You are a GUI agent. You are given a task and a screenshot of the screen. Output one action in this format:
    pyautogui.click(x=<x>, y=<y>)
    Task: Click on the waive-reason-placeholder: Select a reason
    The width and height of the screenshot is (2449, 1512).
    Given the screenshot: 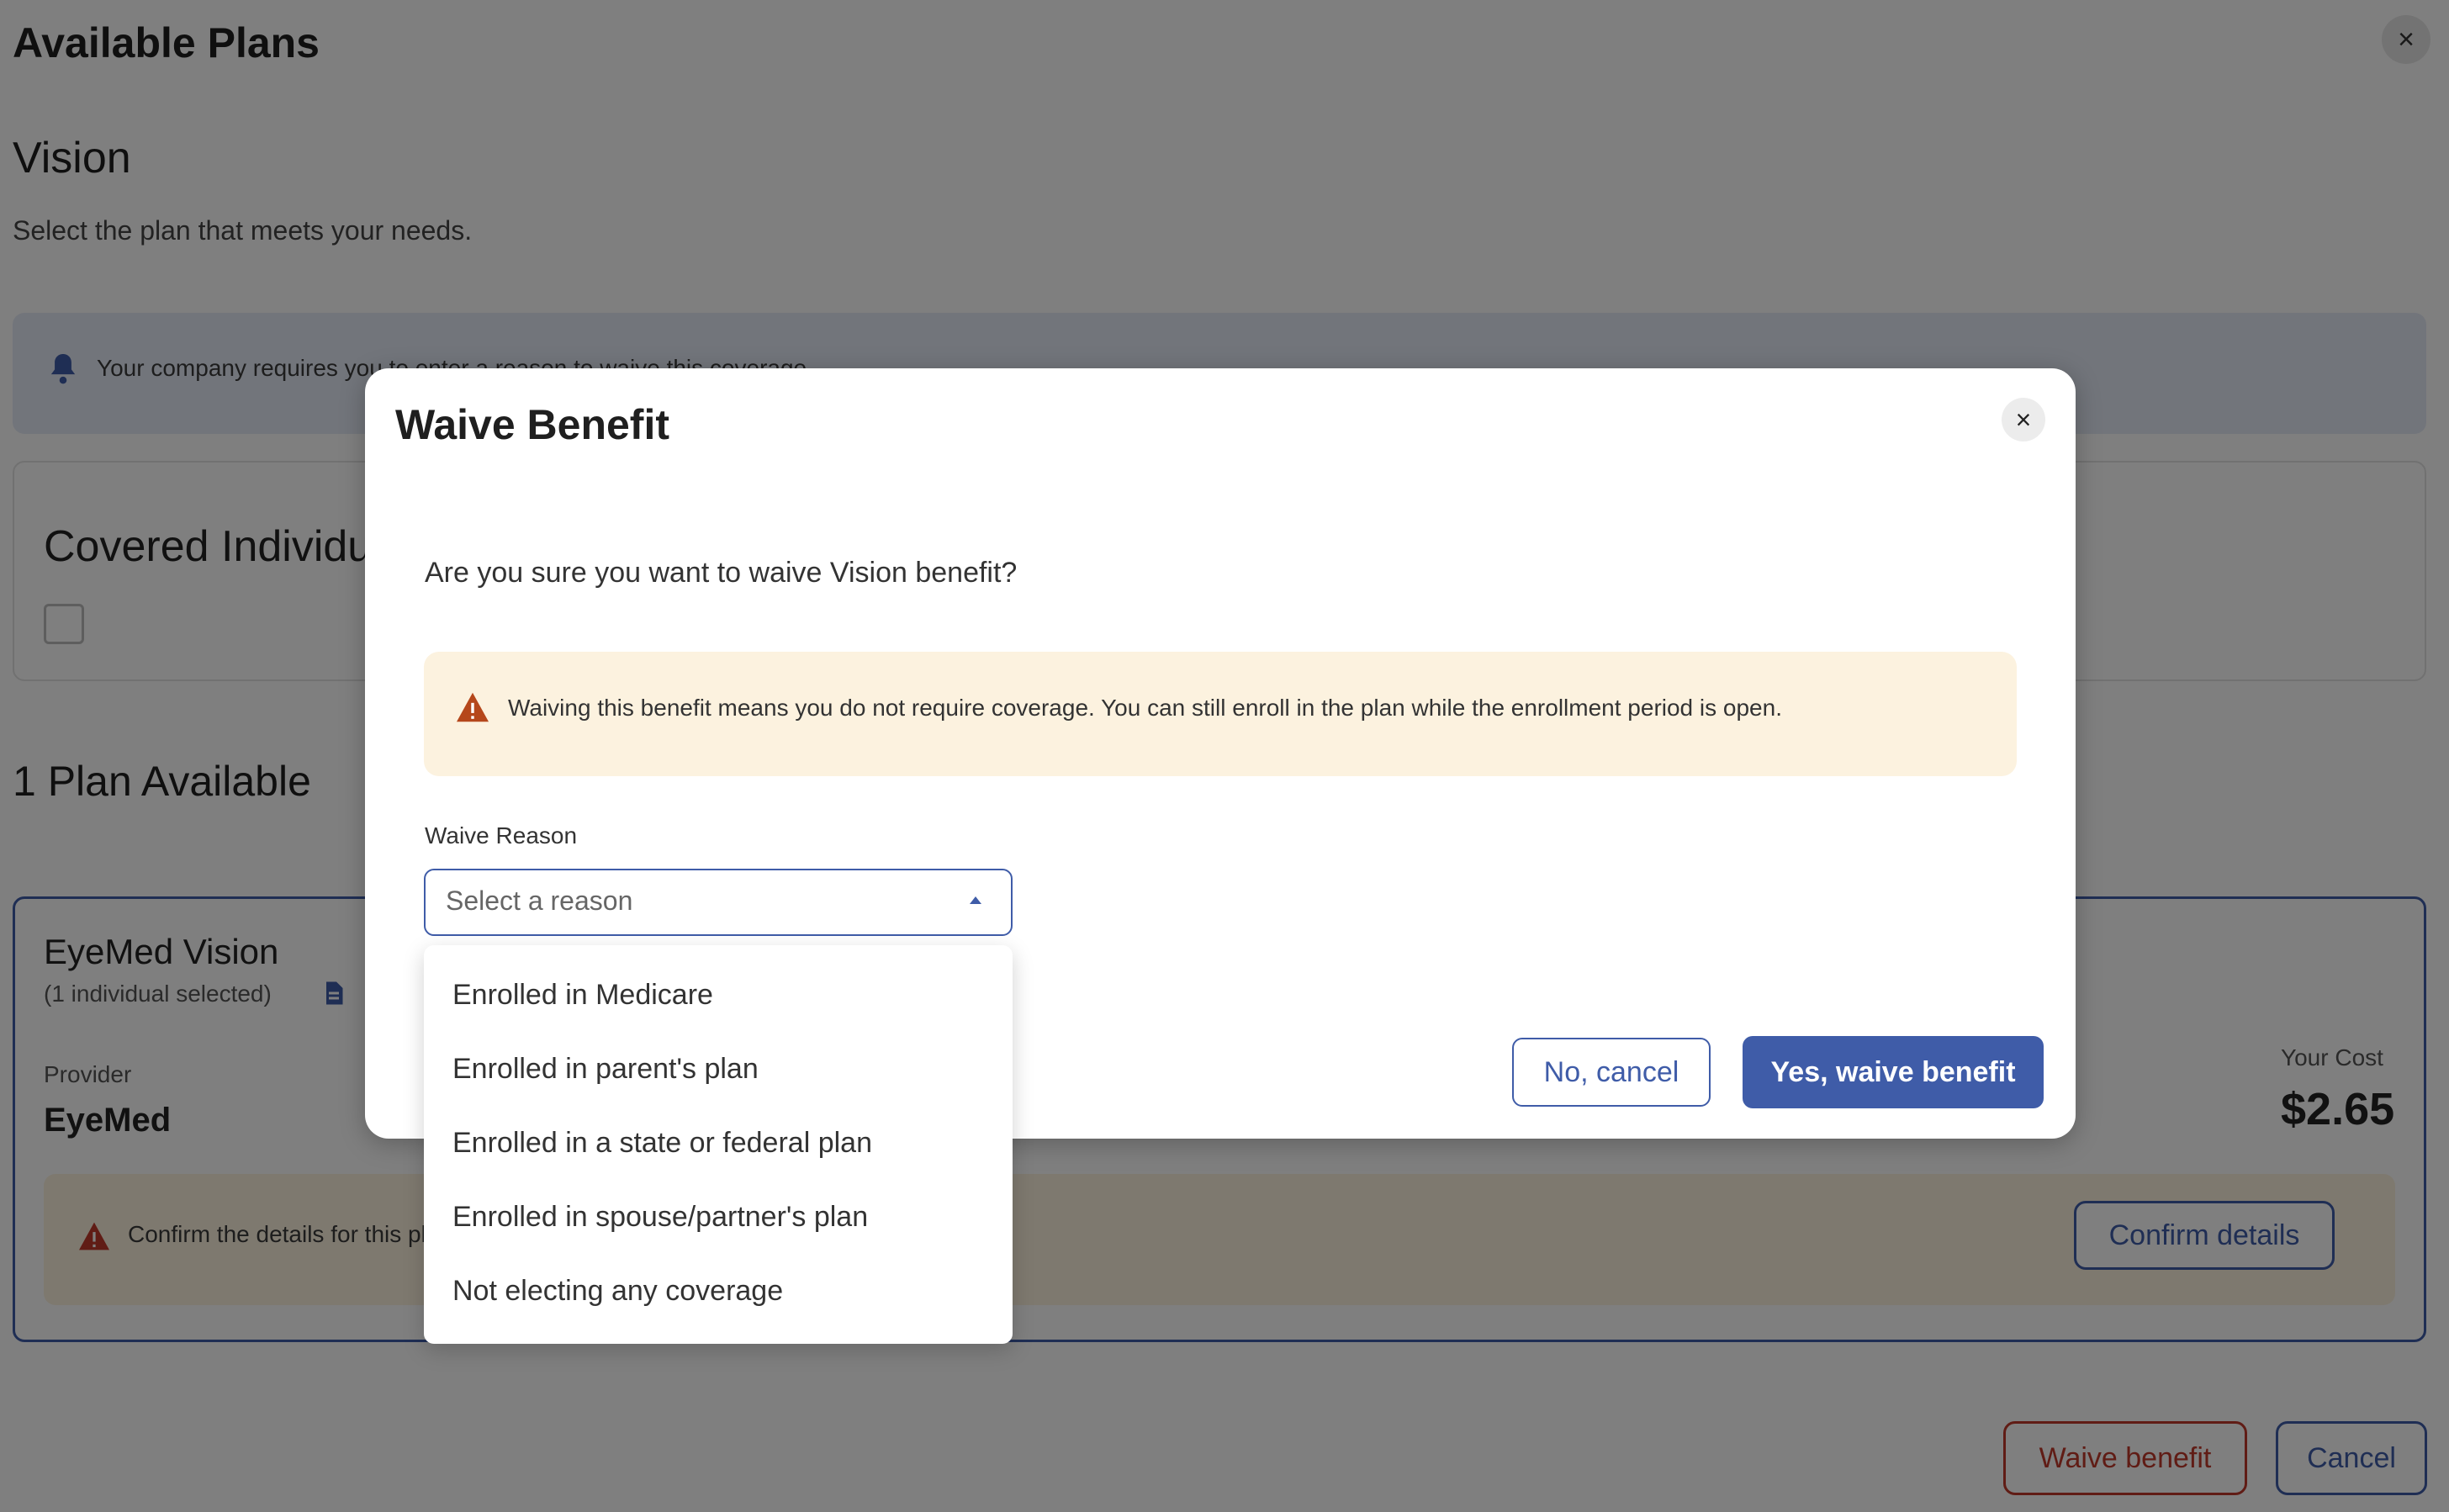 What is the action you would take?
    pyautogui.click(x=539, y=901)
    